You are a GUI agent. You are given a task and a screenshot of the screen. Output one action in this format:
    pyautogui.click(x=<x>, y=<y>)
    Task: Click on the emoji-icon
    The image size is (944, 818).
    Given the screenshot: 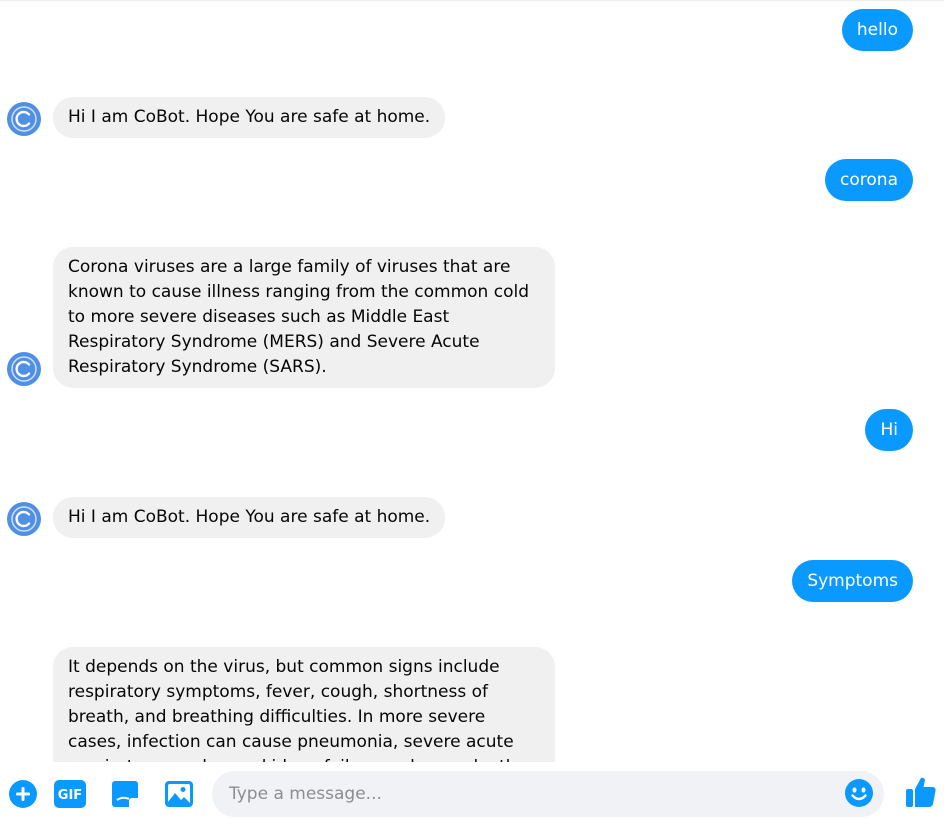 What is the action you would take?
    pyautogui.click(x=859, y=793)
    